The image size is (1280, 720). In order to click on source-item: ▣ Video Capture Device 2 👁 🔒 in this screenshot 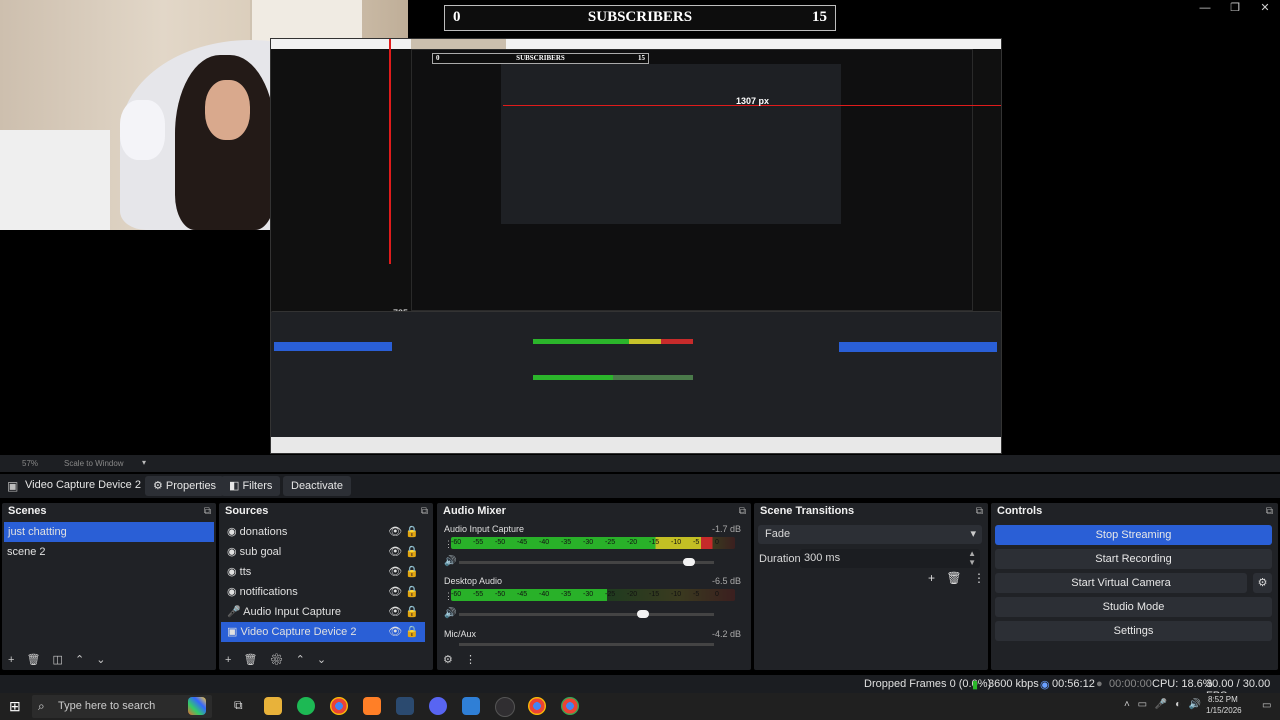, I will do `click(323, 632)`.